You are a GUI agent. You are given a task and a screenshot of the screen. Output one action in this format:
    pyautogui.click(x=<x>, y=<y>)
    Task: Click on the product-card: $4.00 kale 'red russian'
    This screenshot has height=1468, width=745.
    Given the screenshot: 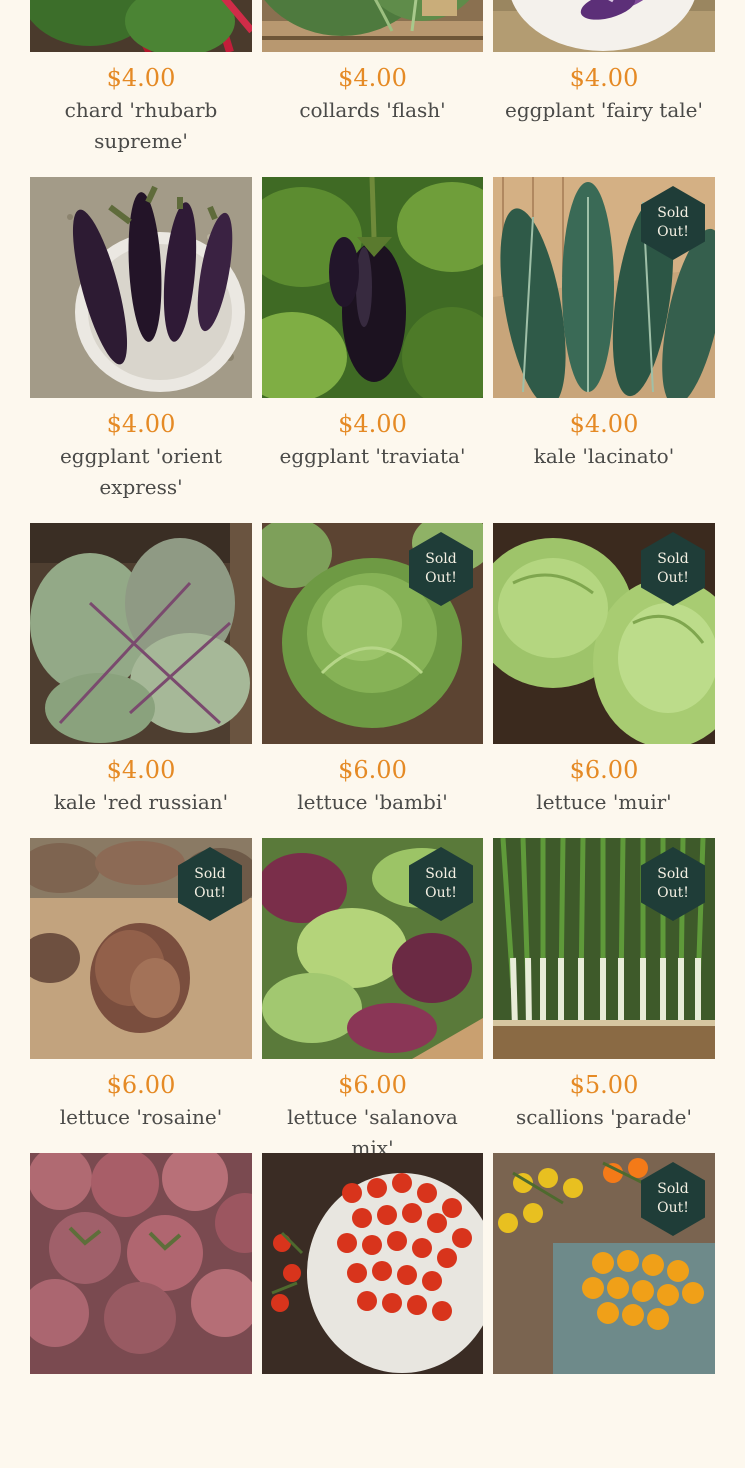 What is the action you would take?
    pyautogui.click(x=141, y=680)
    